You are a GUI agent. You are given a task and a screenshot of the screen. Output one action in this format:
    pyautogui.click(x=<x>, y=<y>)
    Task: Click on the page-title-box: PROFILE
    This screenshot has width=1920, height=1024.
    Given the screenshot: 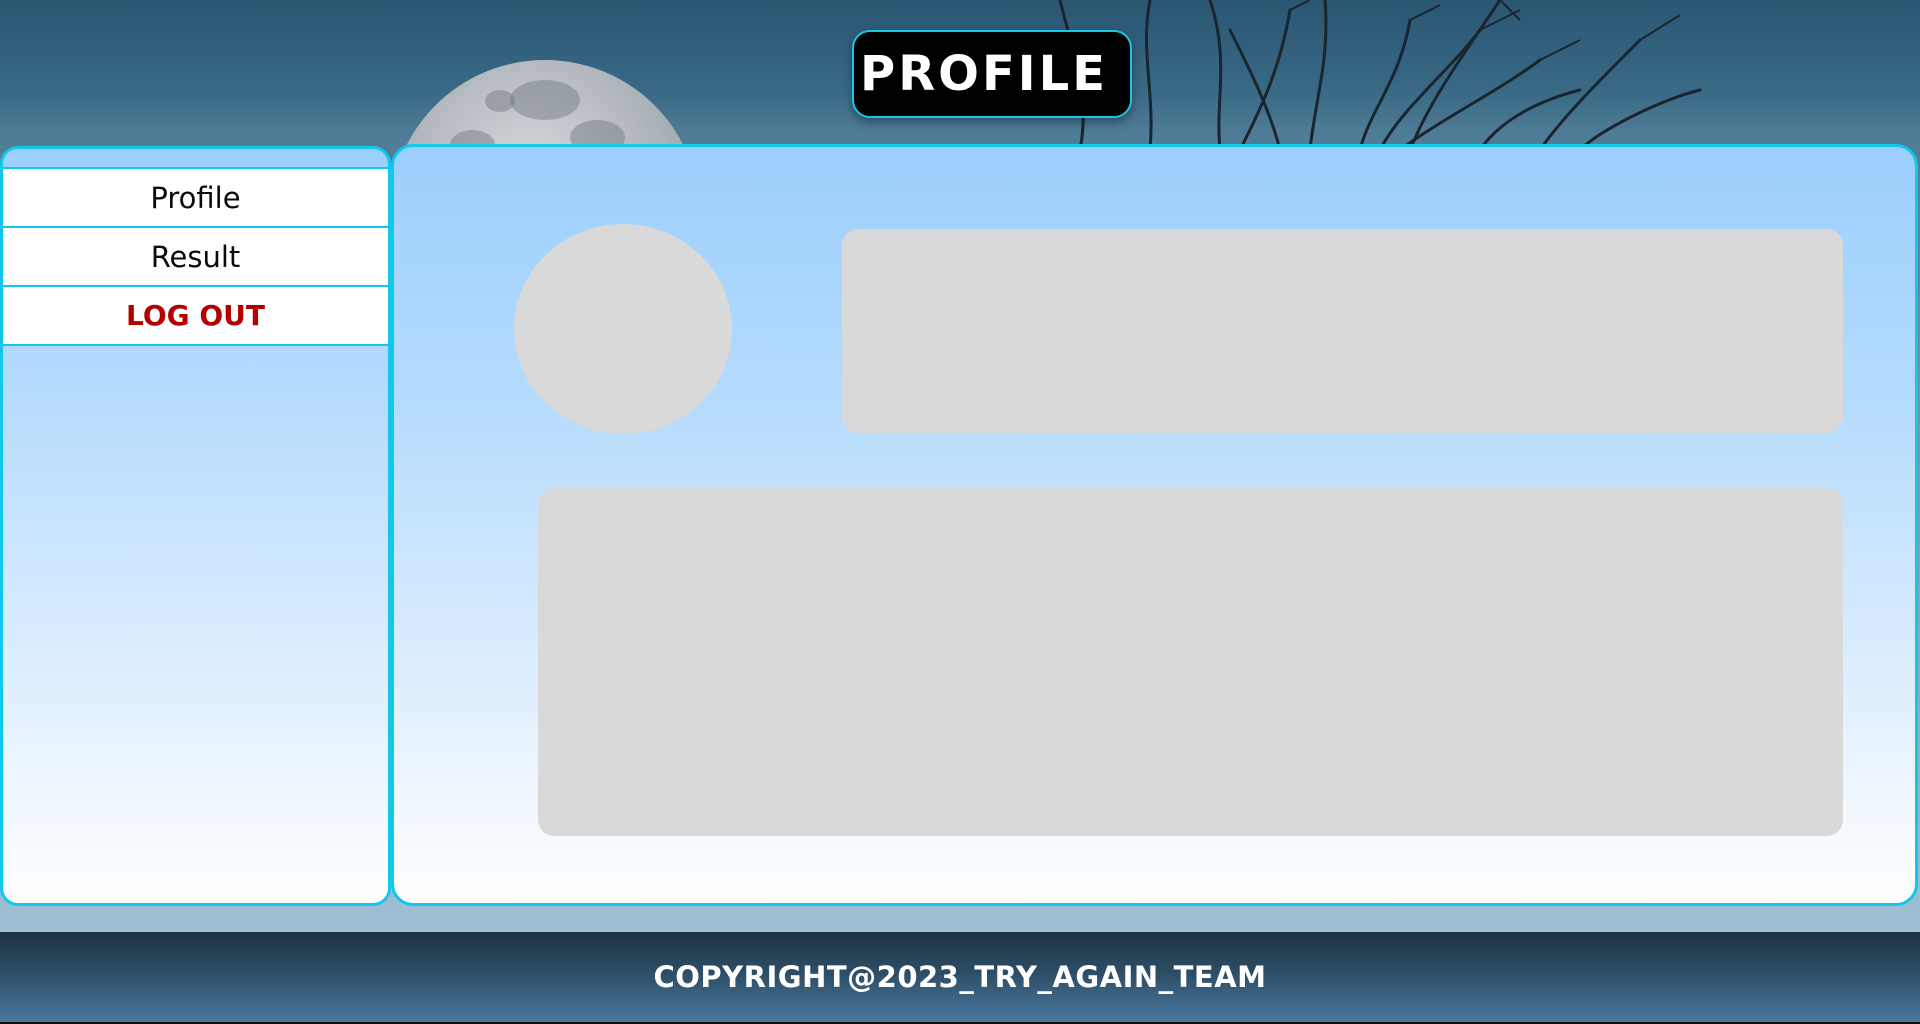 What is the action you would take?
    pyautogui.click(x=992, y=74)
    